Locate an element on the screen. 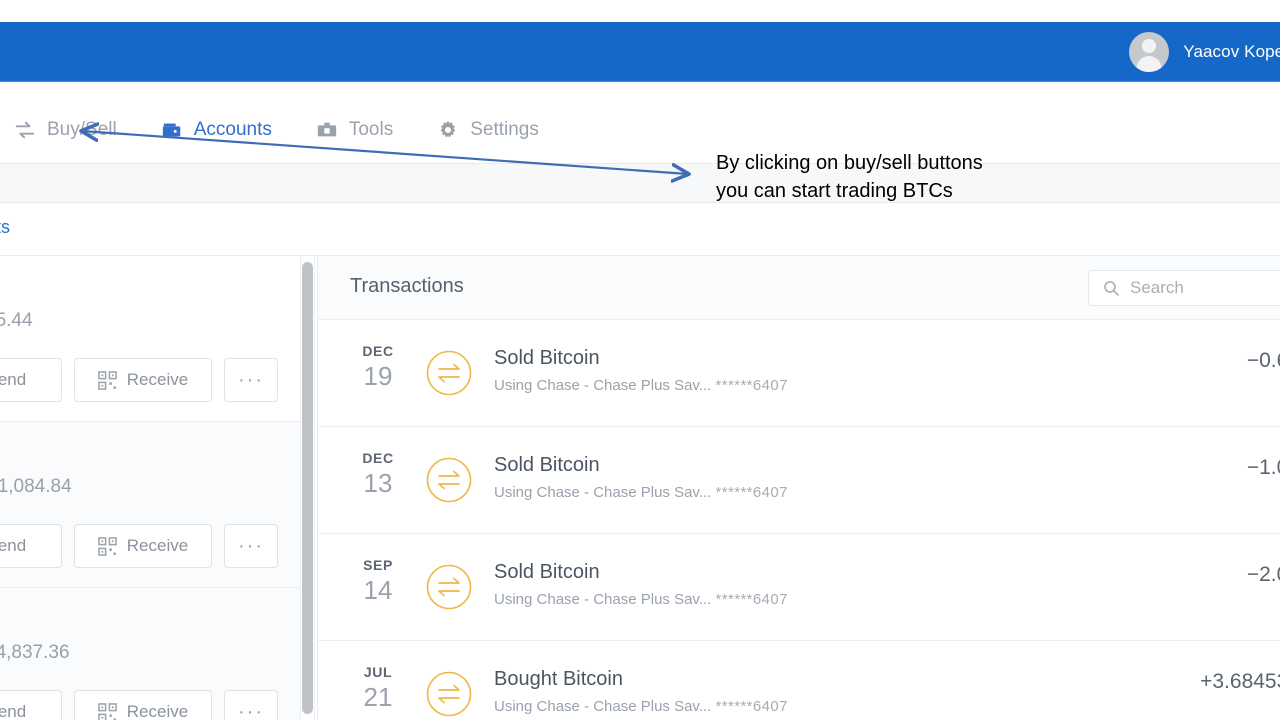 The width and height of the screenshot is (1280, 720). annotation-line-1: By clicking on buy/sell buttons is located at coordinates (849, 163).